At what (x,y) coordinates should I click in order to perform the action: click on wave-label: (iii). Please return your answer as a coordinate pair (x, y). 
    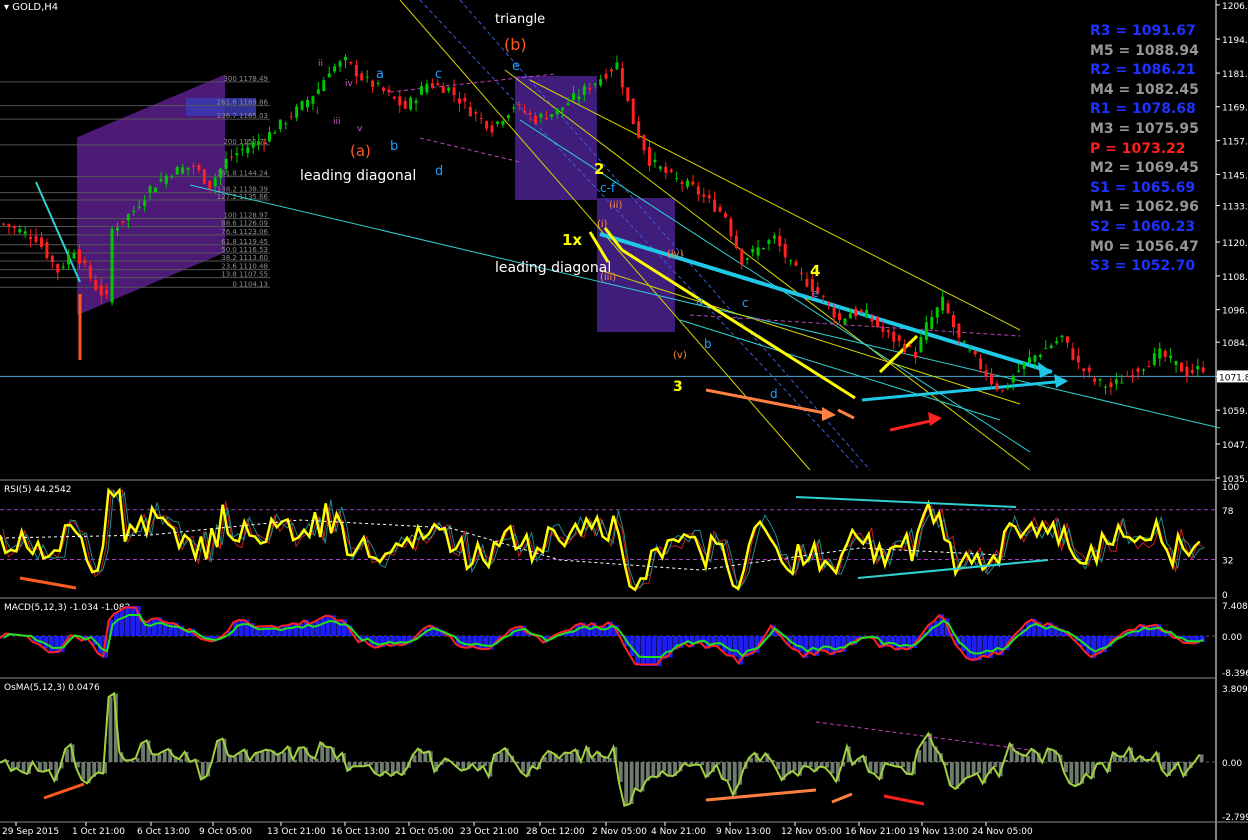
    Looking at the image, I should click on (608, 277).